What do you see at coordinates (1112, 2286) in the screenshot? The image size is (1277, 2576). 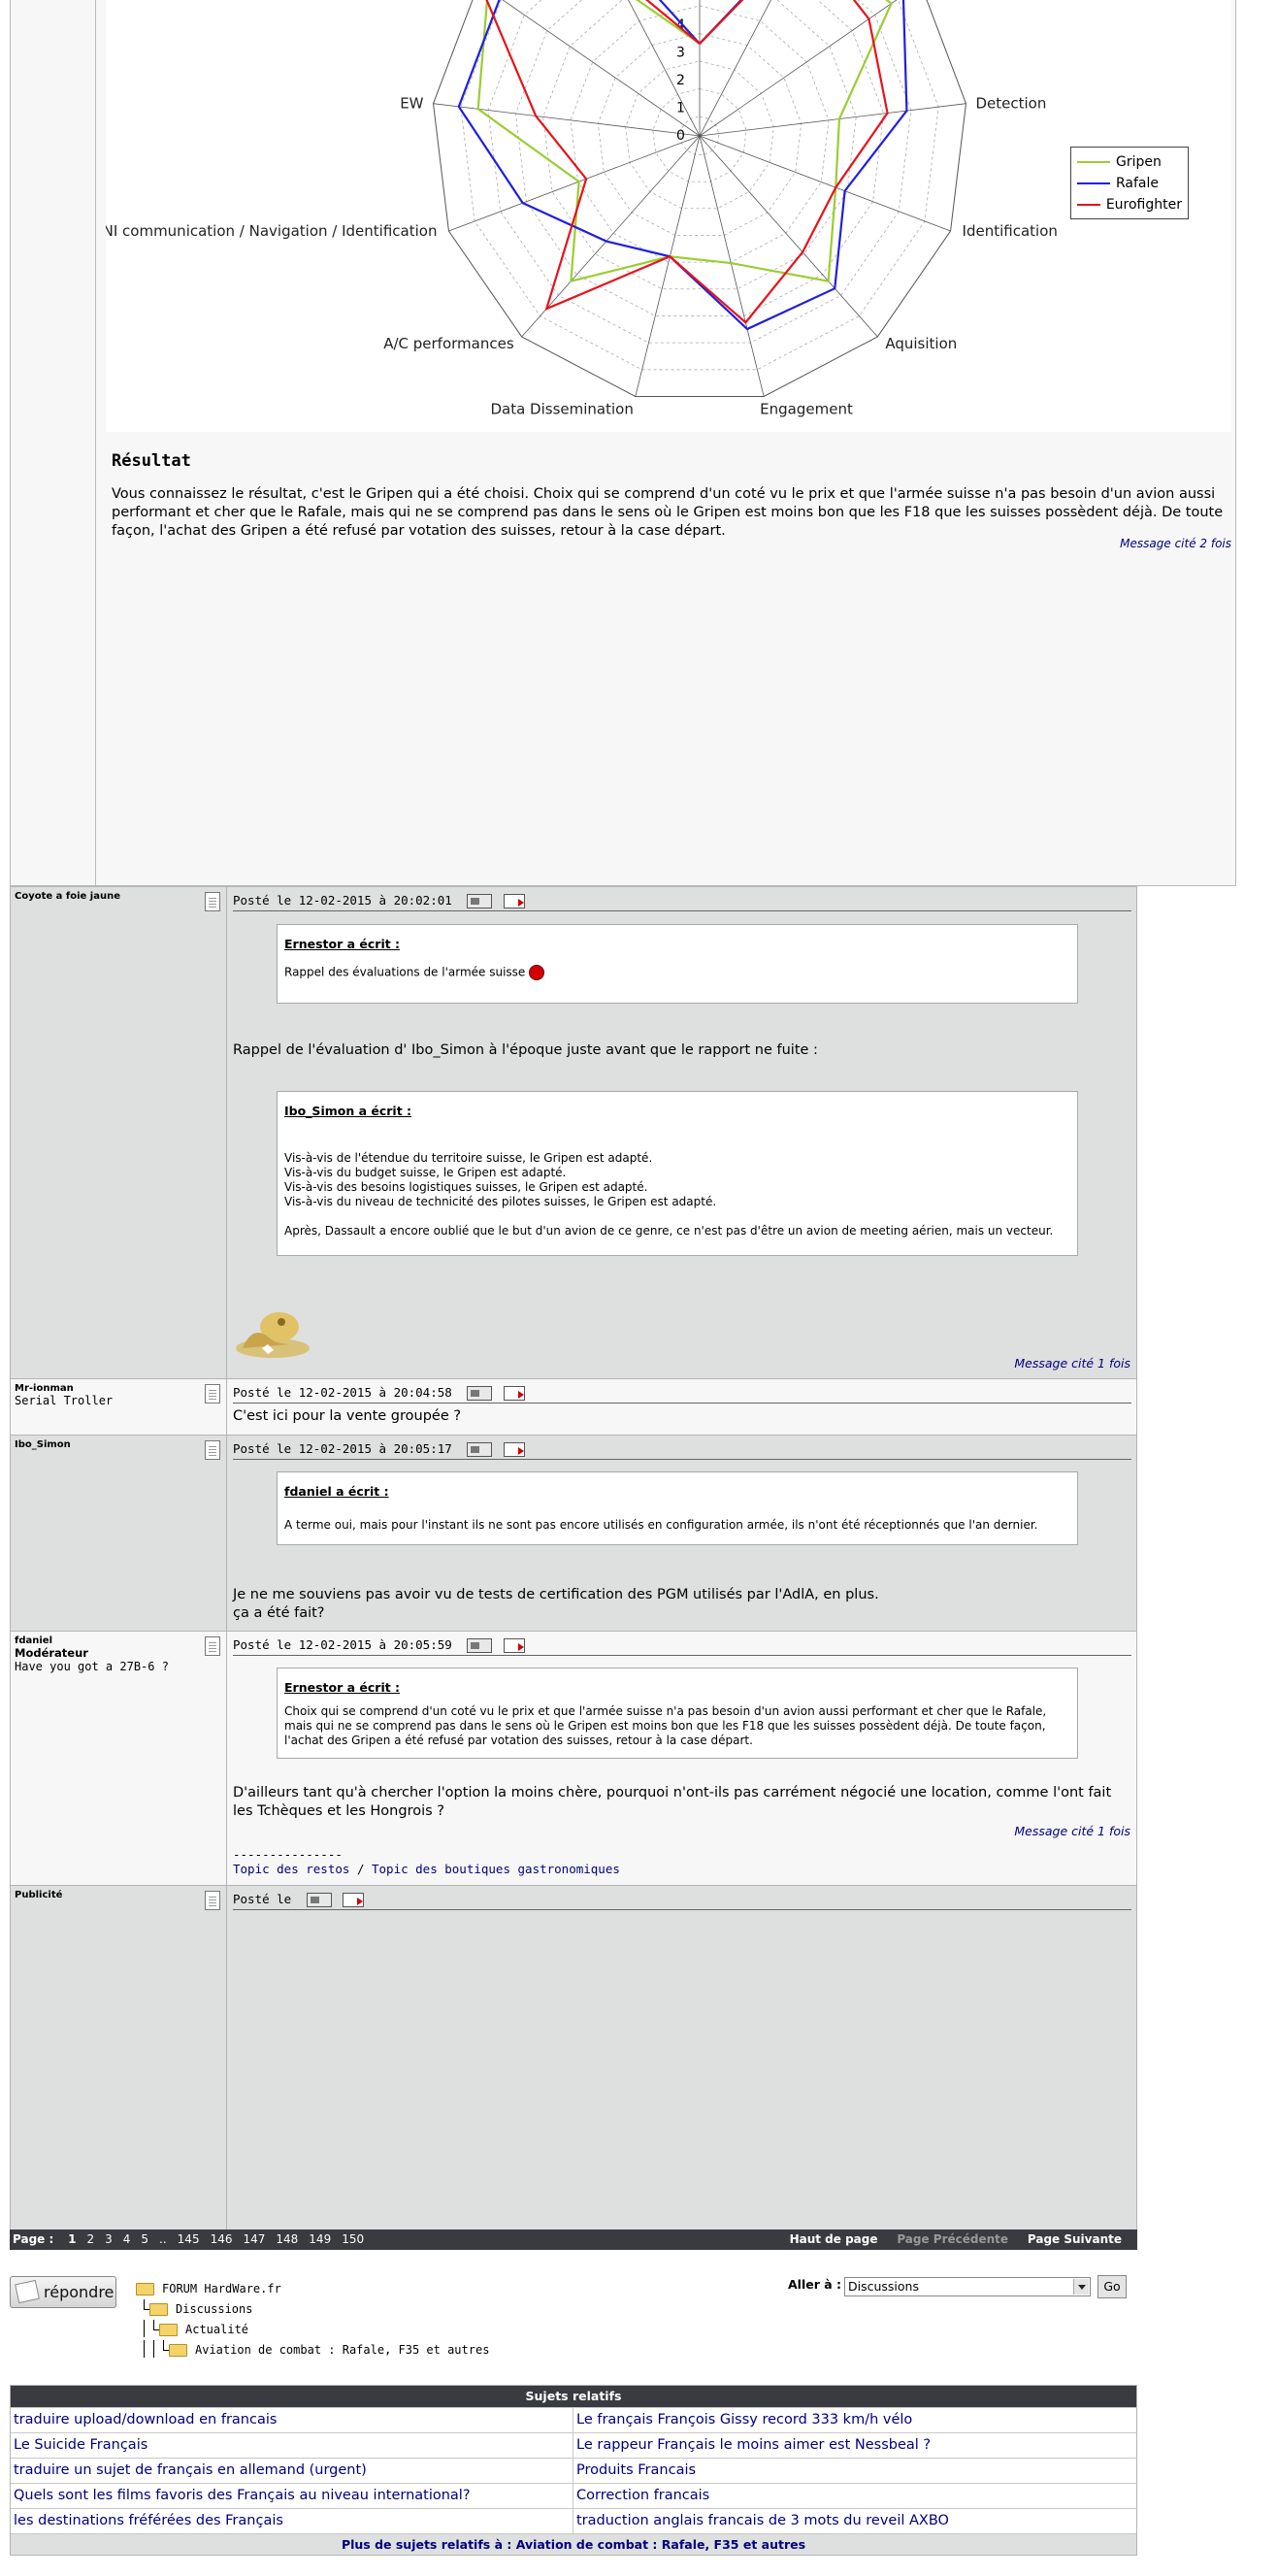 I see `go-button: Go` at bounding box center [1112, 2286].